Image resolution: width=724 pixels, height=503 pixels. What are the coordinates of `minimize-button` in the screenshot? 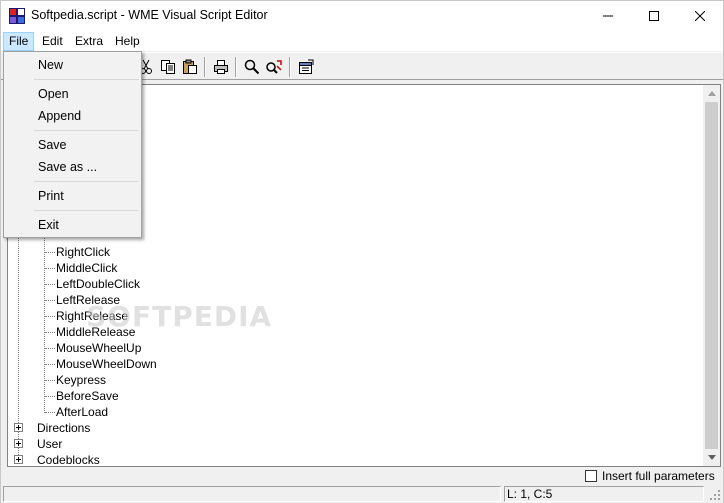 It's located at (608, 16).